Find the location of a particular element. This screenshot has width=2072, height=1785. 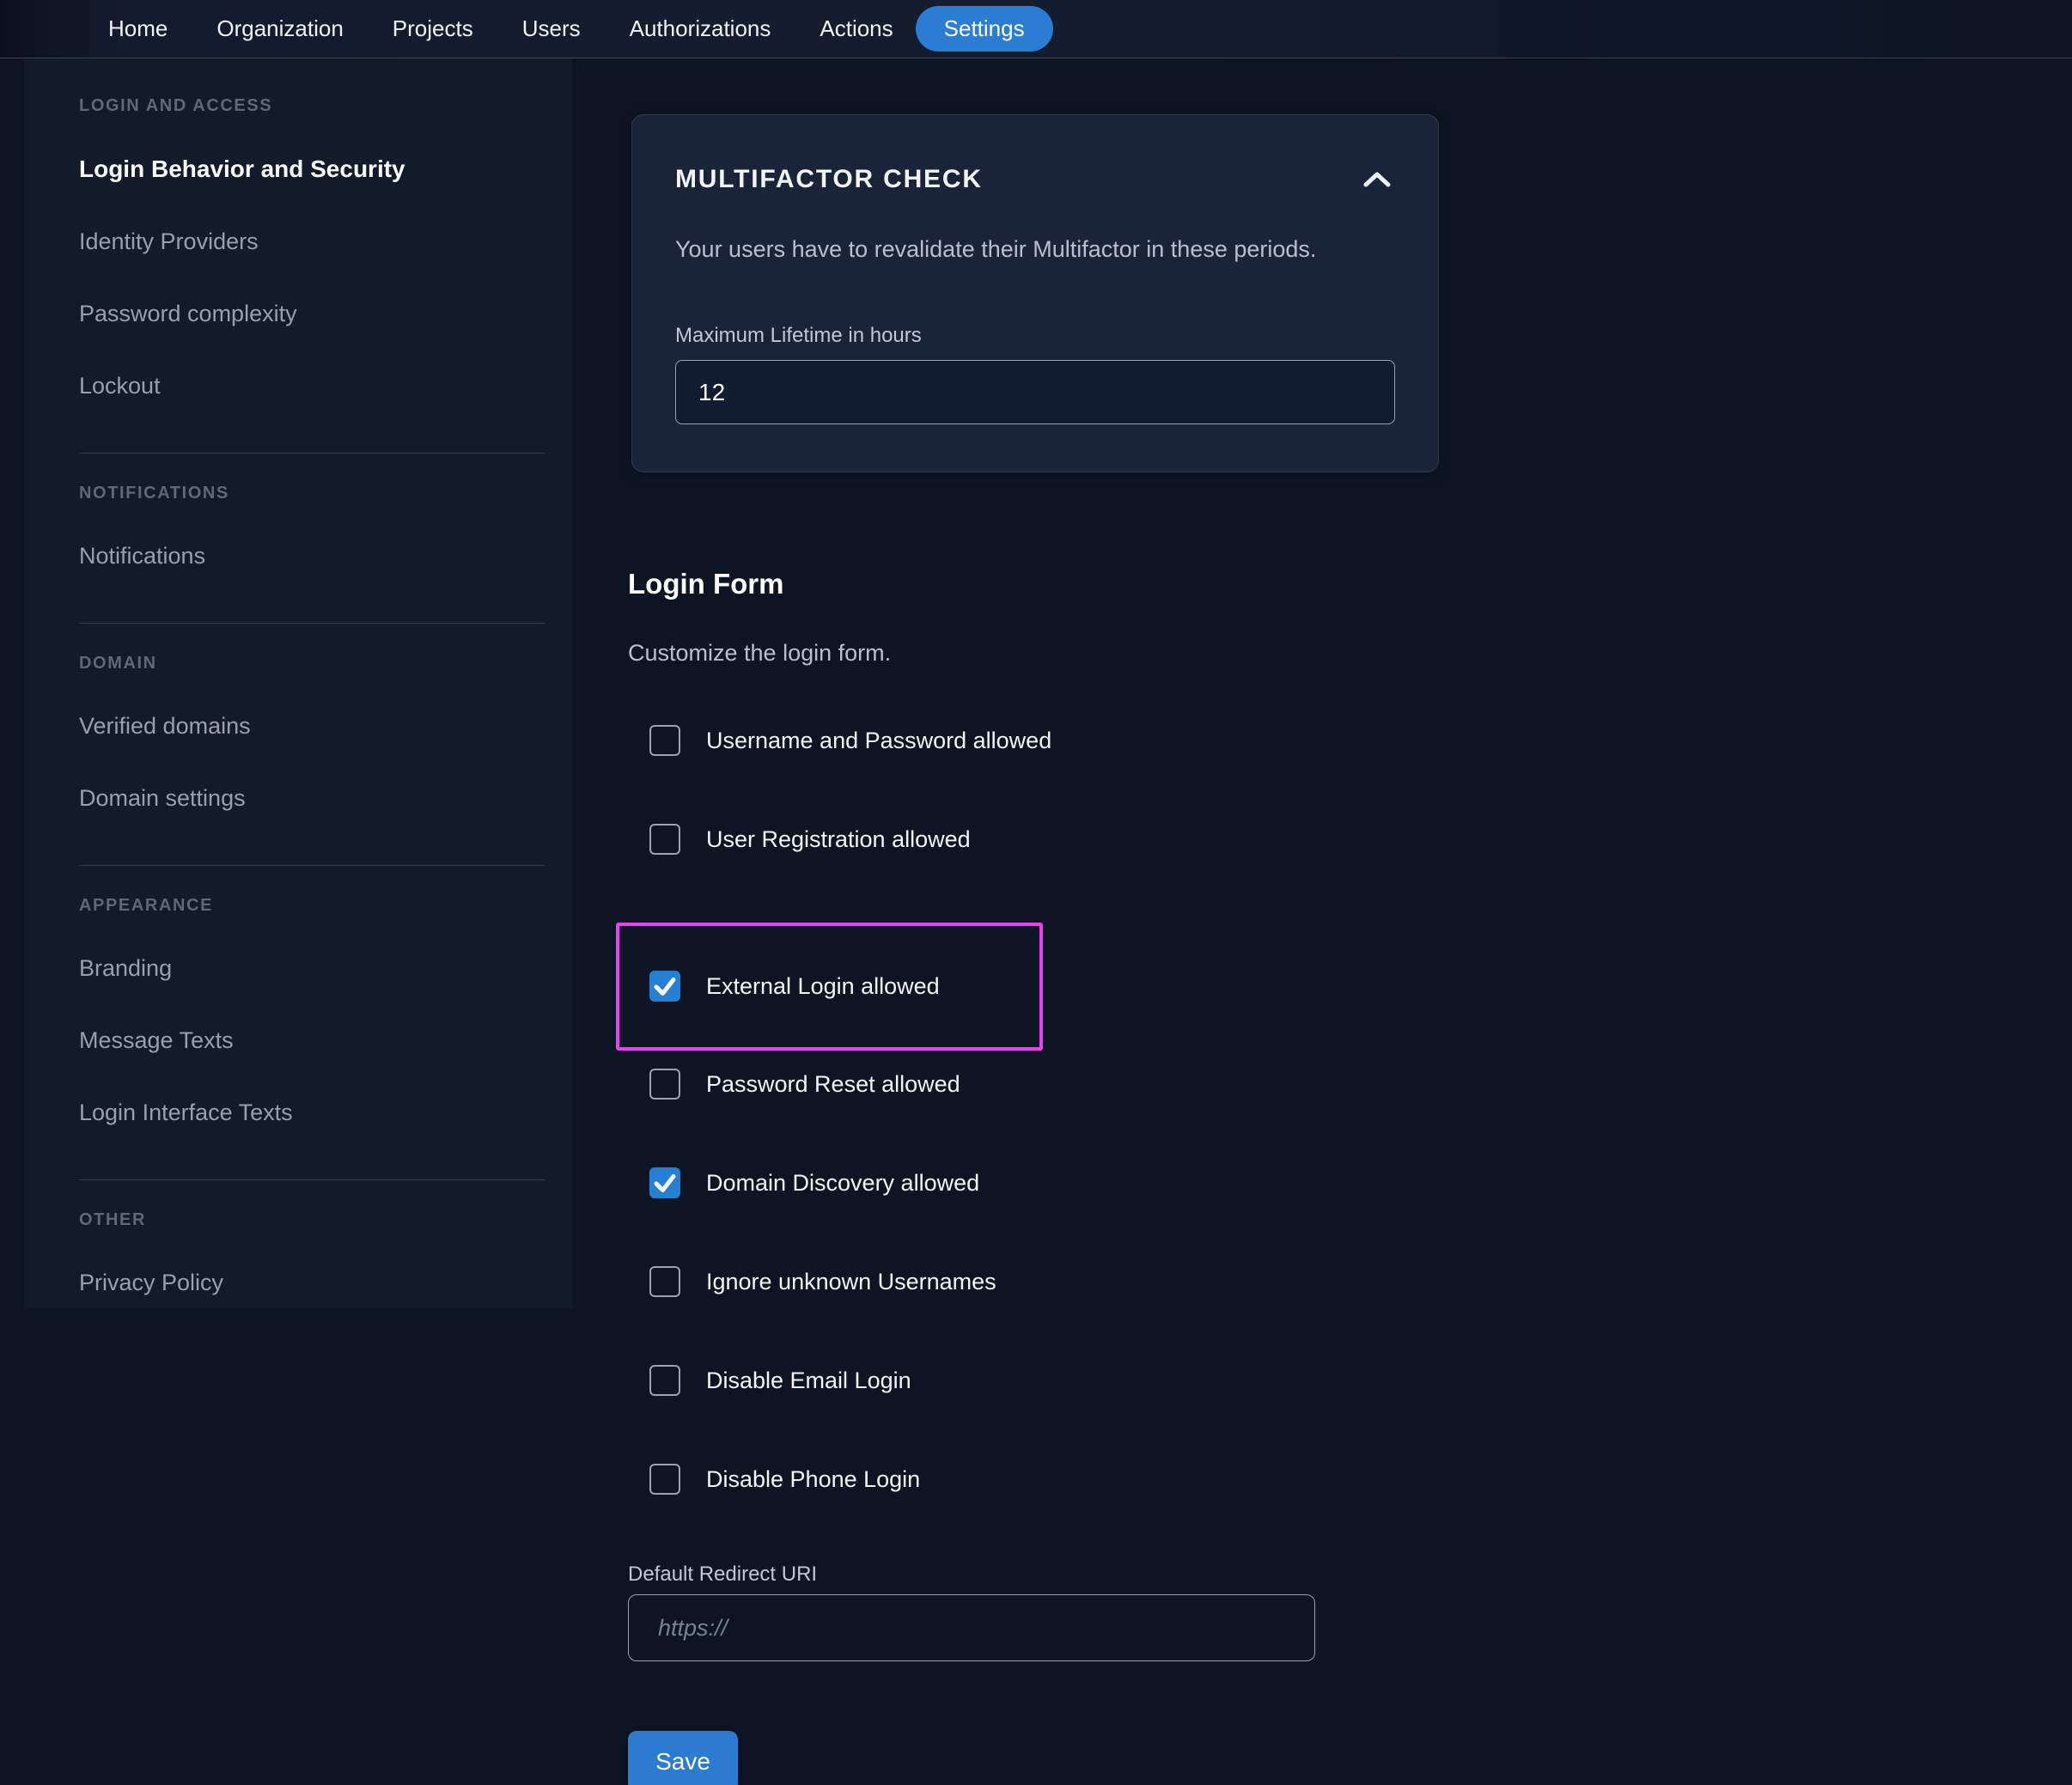

nav-item-authorizations: Authorizations is located at coordinates (700, 28).